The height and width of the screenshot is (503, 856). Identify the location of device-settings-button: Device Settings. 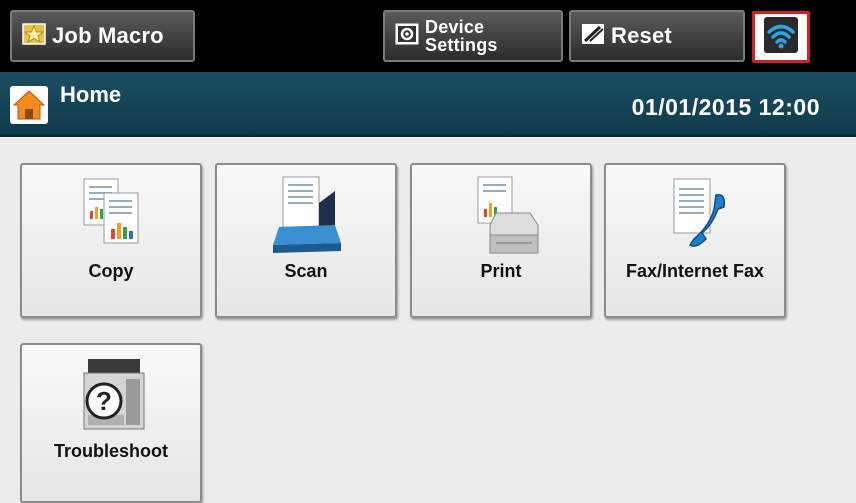
(473, 36).